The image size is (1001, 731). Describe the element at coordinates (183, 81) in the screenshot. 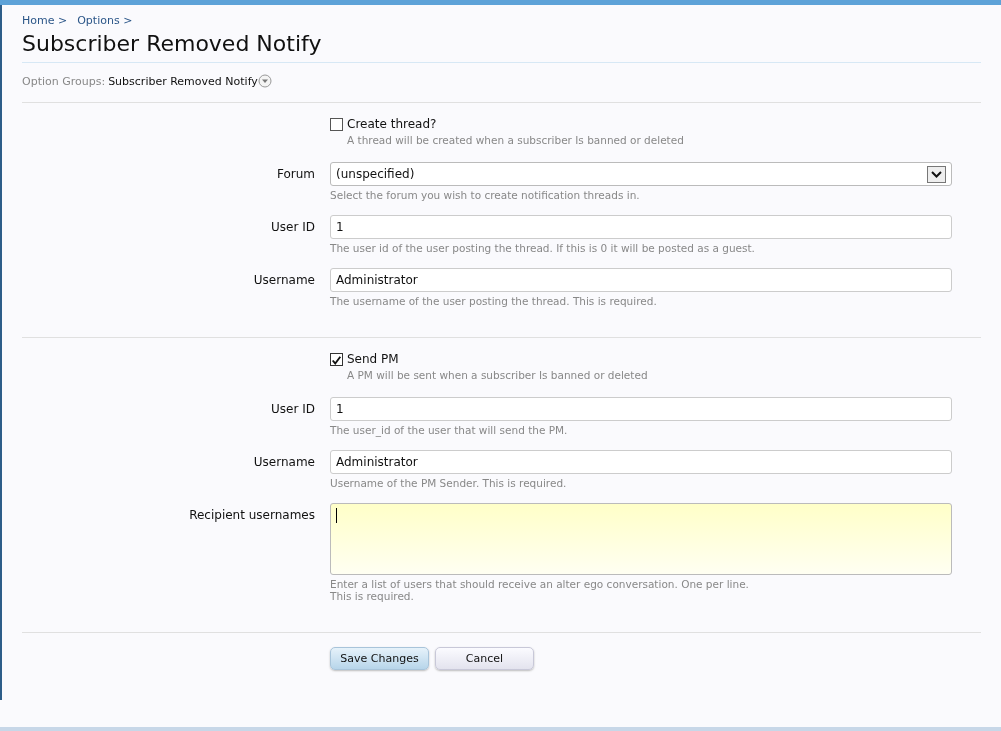

I see `option-group-name: Subscriber Removed Notify` at that location.